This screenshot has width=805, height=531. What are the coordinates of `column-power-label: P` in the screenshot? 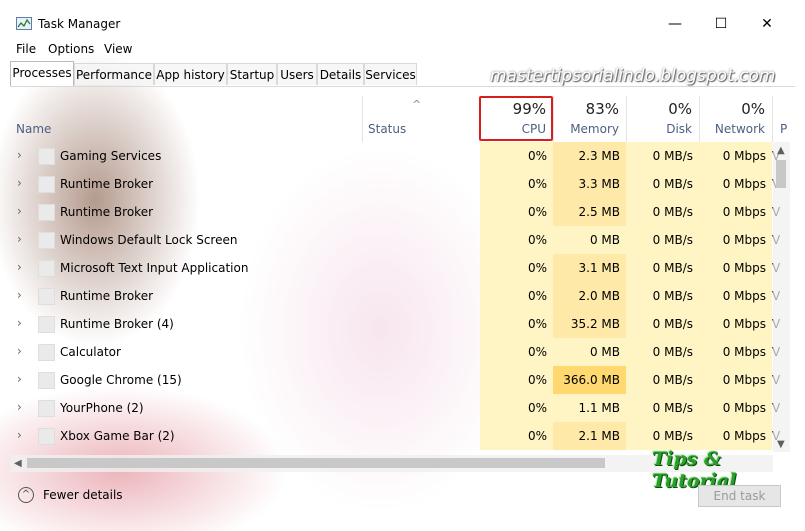 It's located at (784, 129).